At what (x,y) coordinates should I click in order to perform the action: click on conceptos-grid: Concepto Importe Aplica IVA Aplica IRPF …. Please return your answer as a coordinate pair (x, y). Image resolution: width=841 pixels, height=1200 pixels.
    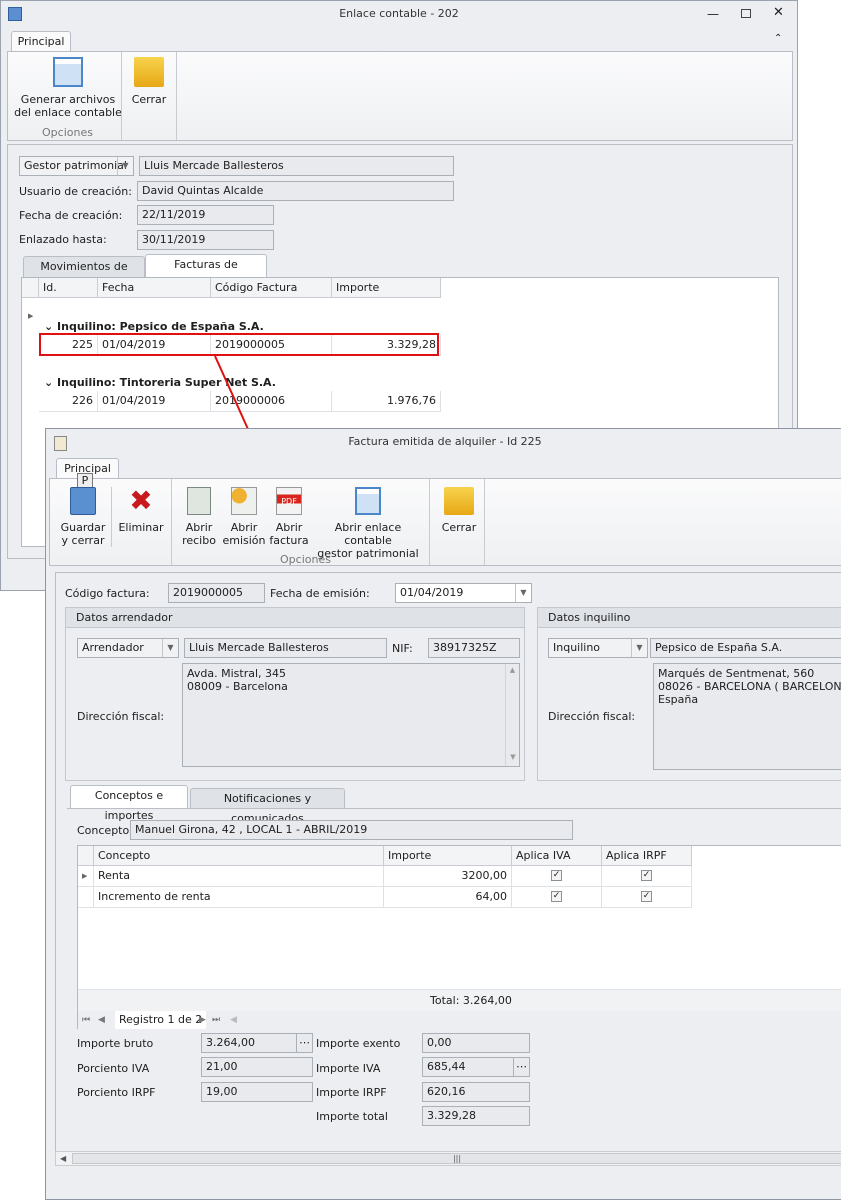
    Looking at the image, I should click on (459, 937).